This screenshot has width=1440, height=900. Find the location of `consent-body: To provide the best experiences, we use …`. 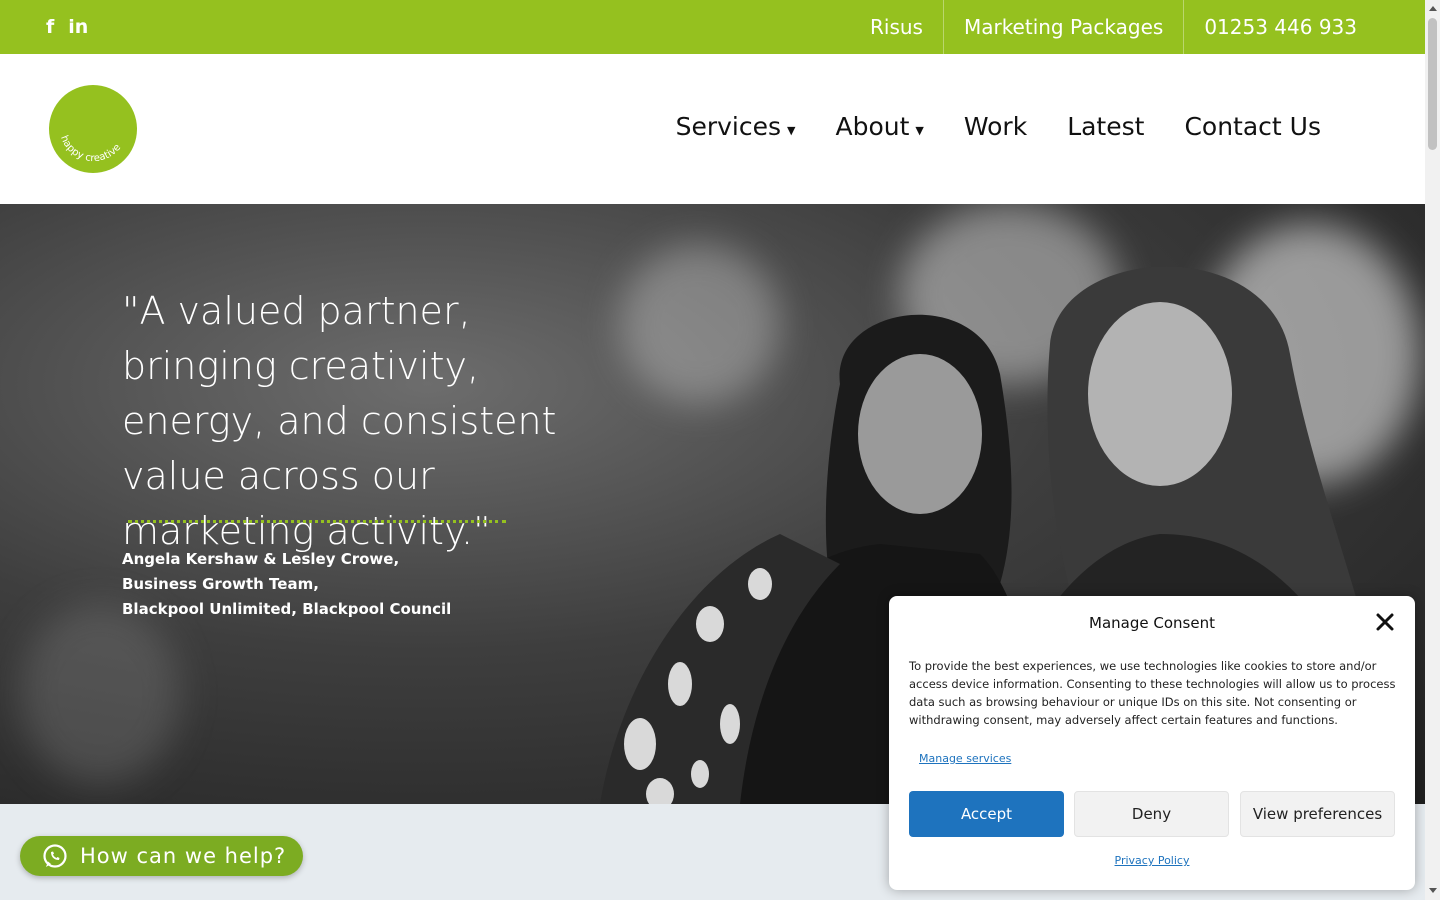

consent-body: To provide the best experiences, we use … is located at coordinates (1152, 693).